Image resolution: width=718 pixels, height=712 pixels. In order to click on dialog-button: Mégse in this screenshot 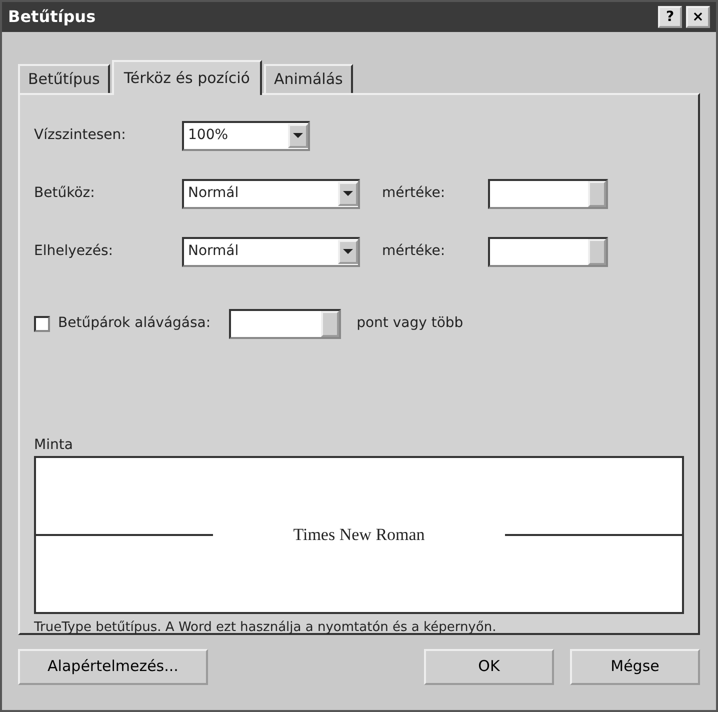, I will do `click(635, 666)`.